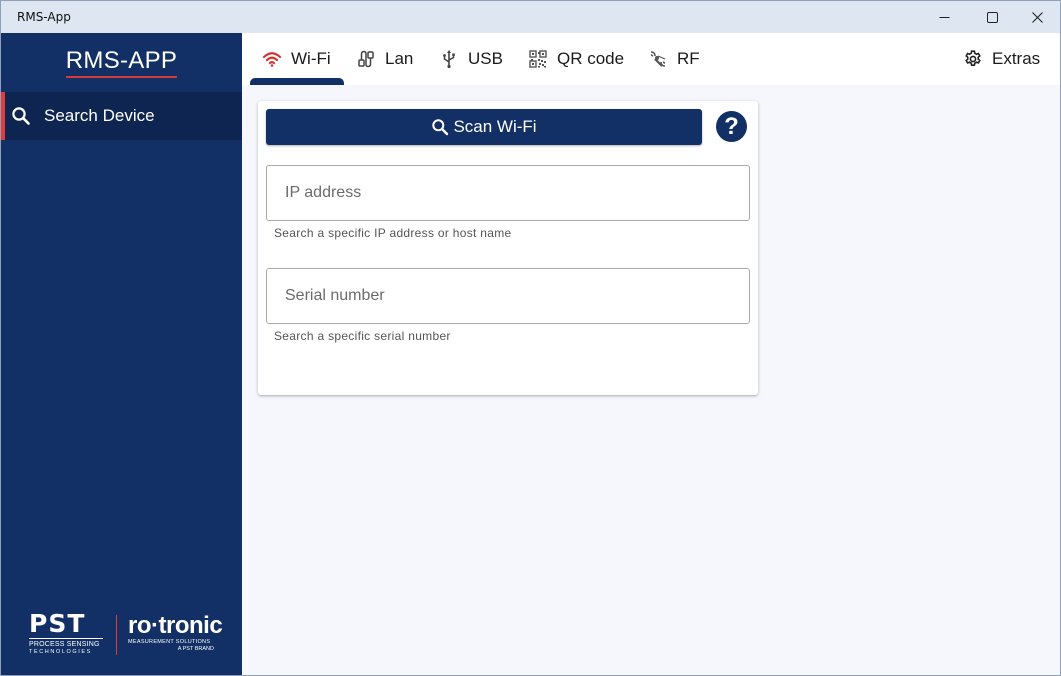 Image resolution: width=1061 pixels, height=676 pixels. I want to click on pst-logo-line1: PROCESS SENSING, so click(66, 643).